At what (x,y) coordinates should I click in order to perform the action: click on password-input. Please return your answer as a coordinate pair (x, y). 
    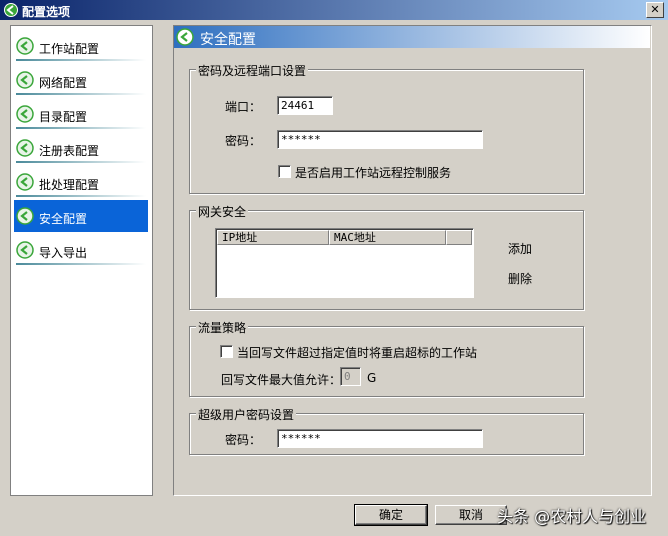
    Looking at the image, I should click on (380, 139).